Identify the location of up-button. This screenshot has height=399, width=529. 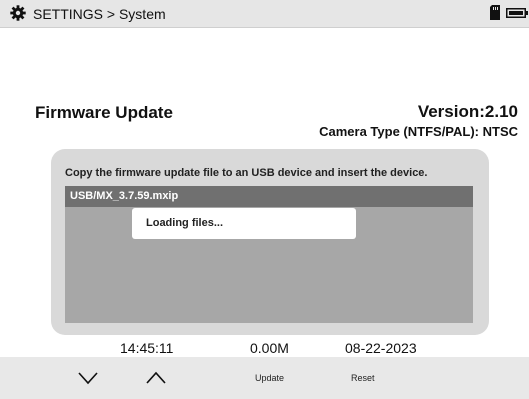
(156, 378).